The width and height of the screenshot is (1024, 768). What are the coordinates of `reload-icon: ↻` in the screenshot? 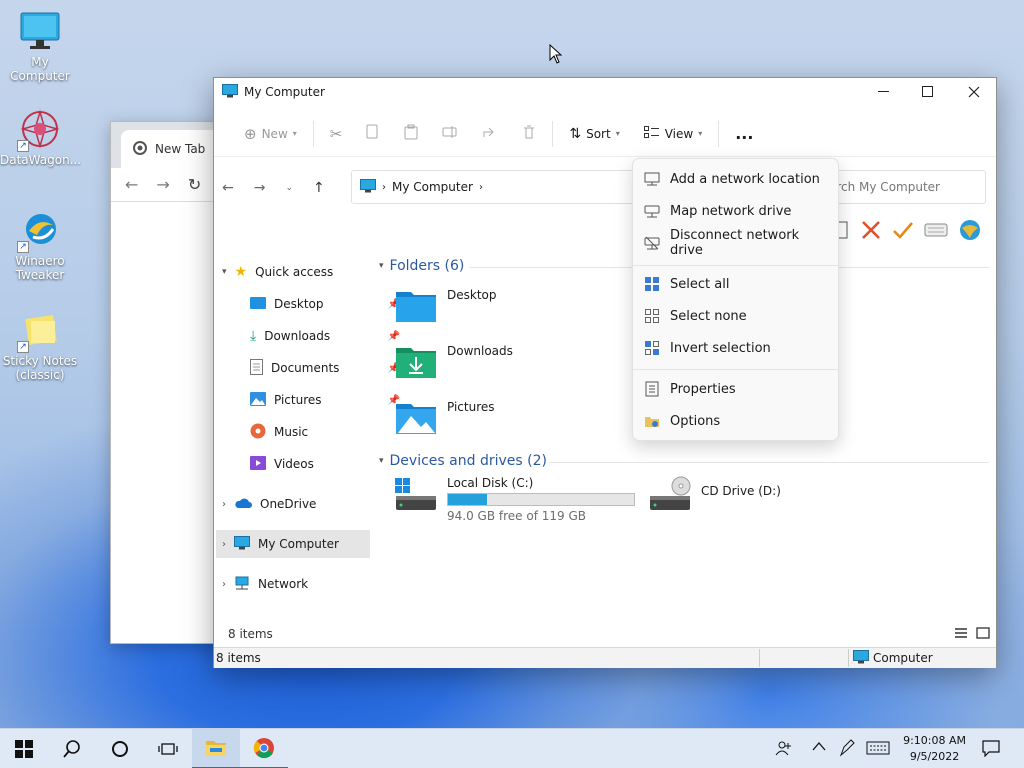 It's located at (194, 184).